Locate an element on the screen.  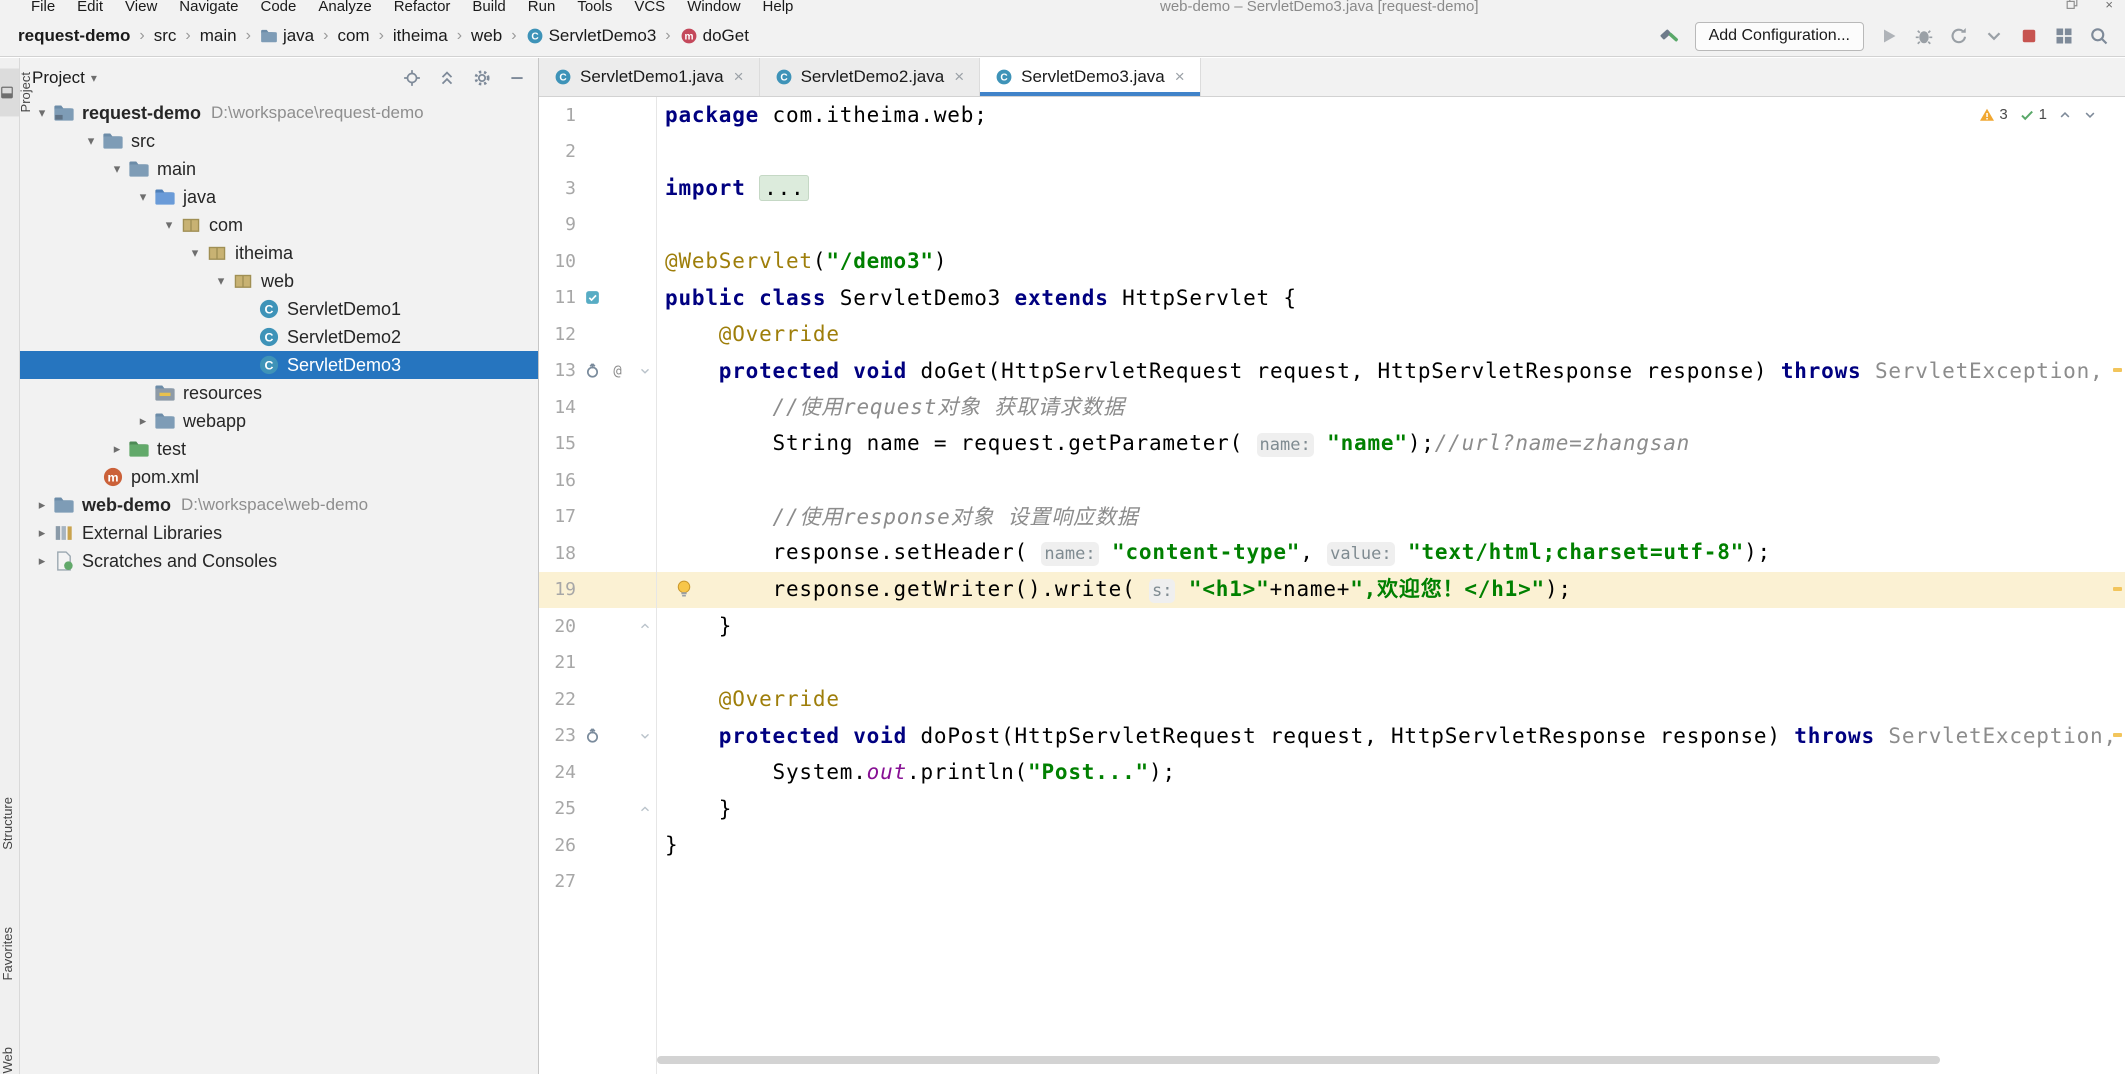
menu-code: Code is located at coordinates (278, 8).